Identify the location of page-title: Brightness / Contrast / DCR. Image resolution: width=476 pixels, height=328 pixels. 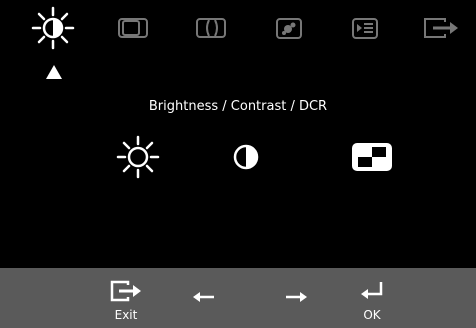
(238, 106).